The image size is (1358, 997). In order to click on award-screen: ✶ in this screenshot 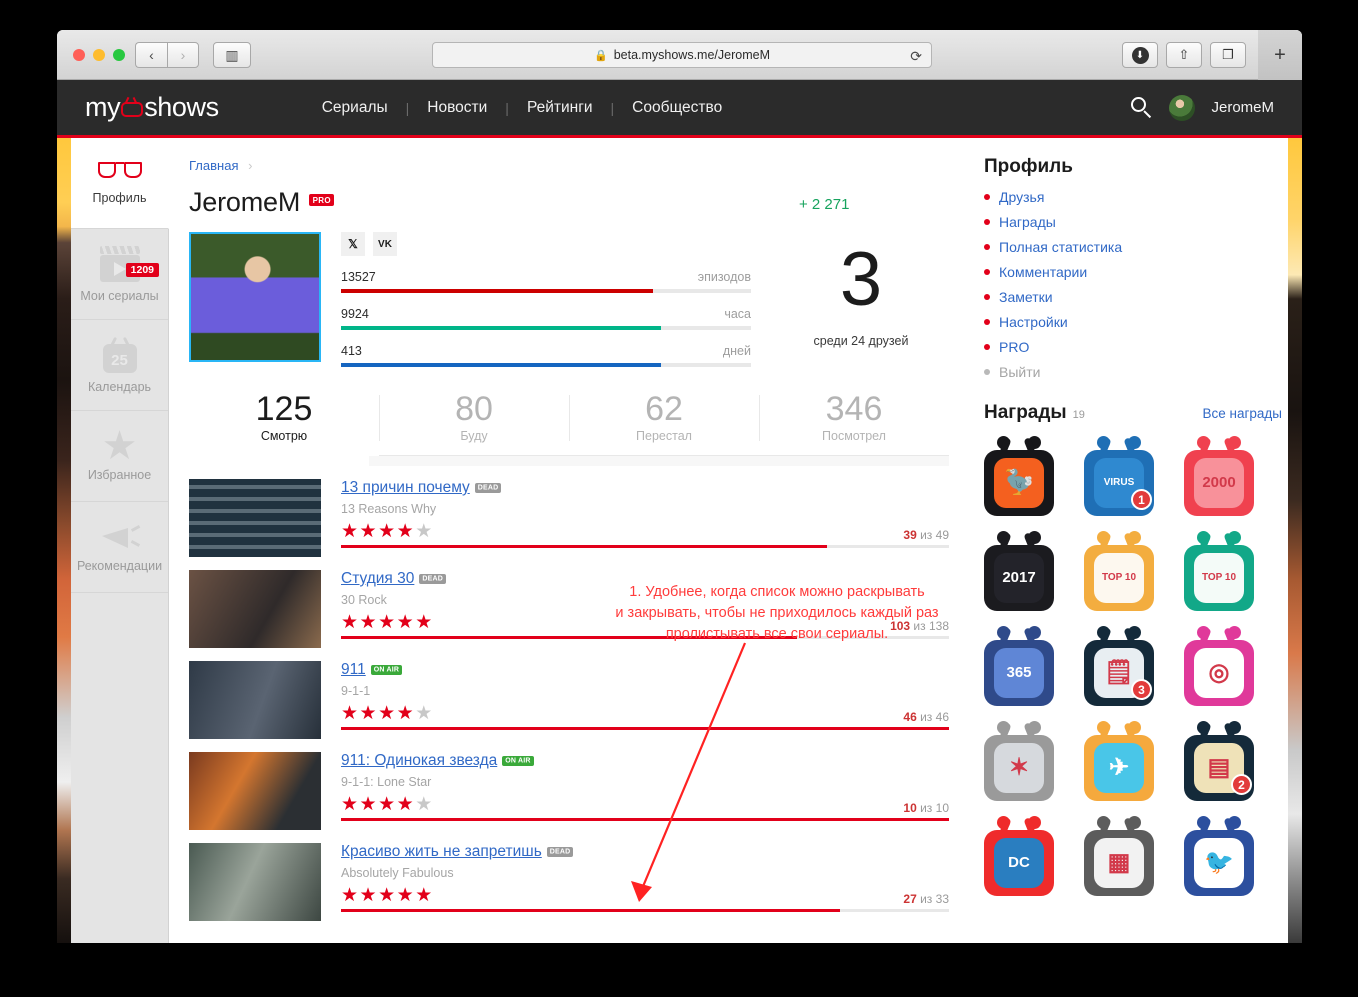, I will do `click(1019, 768)`.